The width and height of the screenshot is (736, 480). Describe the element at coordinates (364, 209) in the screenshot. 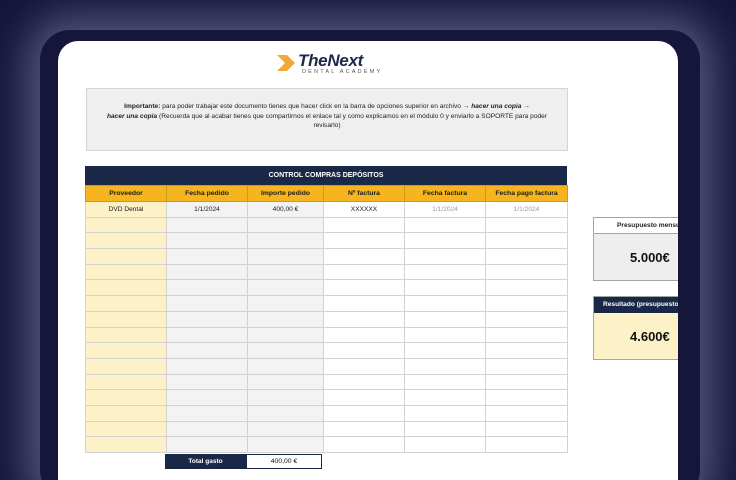

I see `table-cell: XXXXXX` at that location.